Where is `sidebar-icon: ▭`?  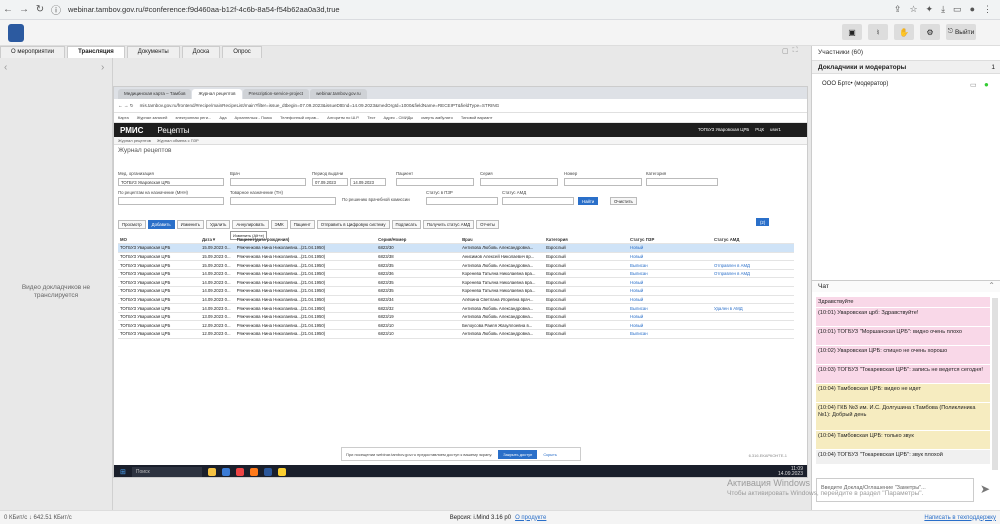
sidebar-icon: ▭ is located at coordinates (957, 9).